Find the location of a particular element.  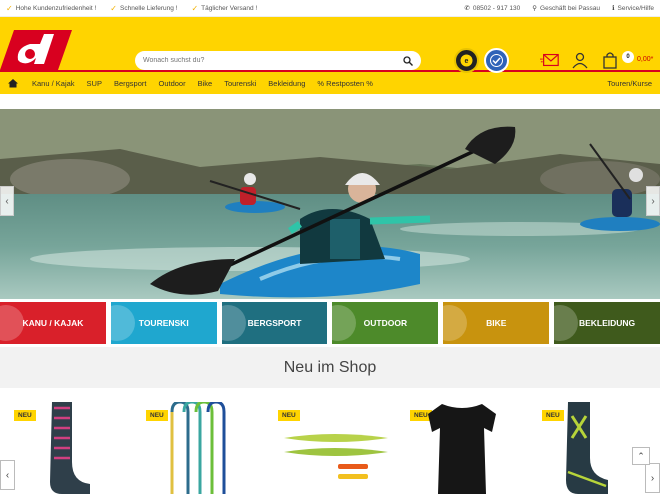

sock-icon is located at coordinates (70, 448).